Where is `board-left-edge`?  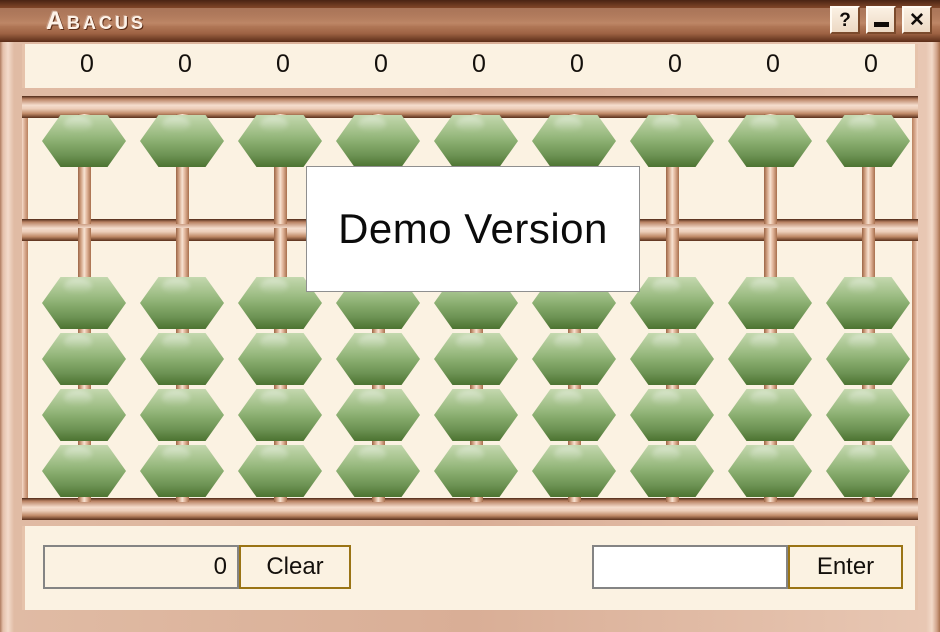 board-left-edge is located at coordinates (25, 308).